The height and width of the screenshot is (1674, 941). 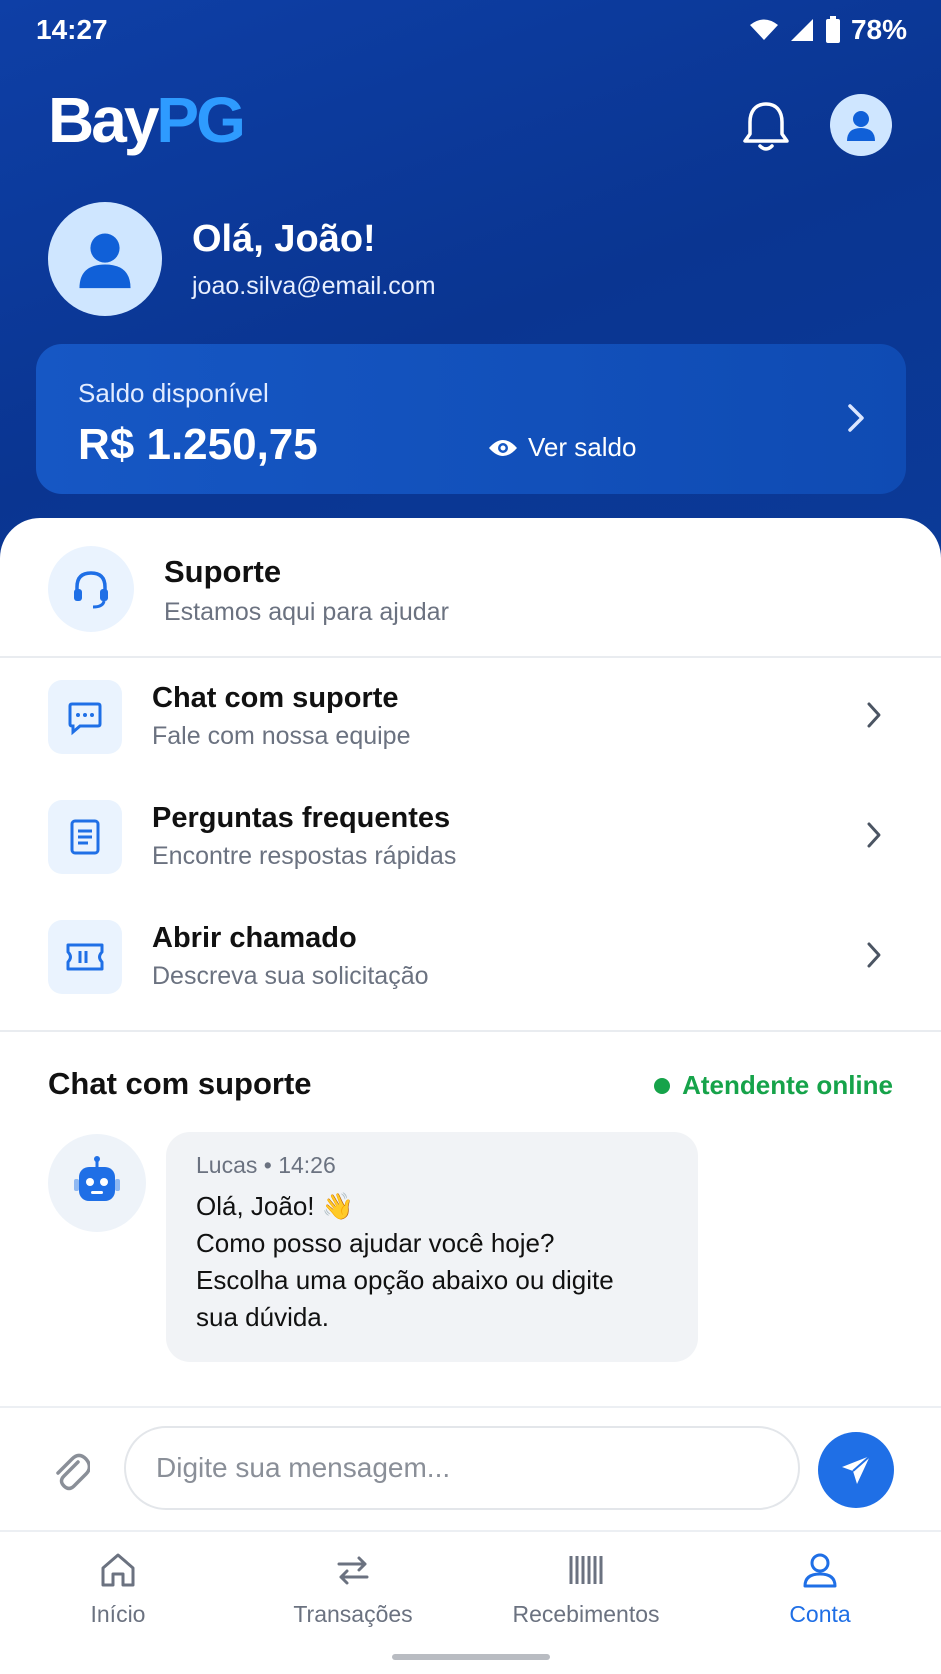 What do you see at coordinates (281, 736) in the screenshot?
I see `support-item-subtitle: Fale com nossa equipe` at bounding box center [281, 736].